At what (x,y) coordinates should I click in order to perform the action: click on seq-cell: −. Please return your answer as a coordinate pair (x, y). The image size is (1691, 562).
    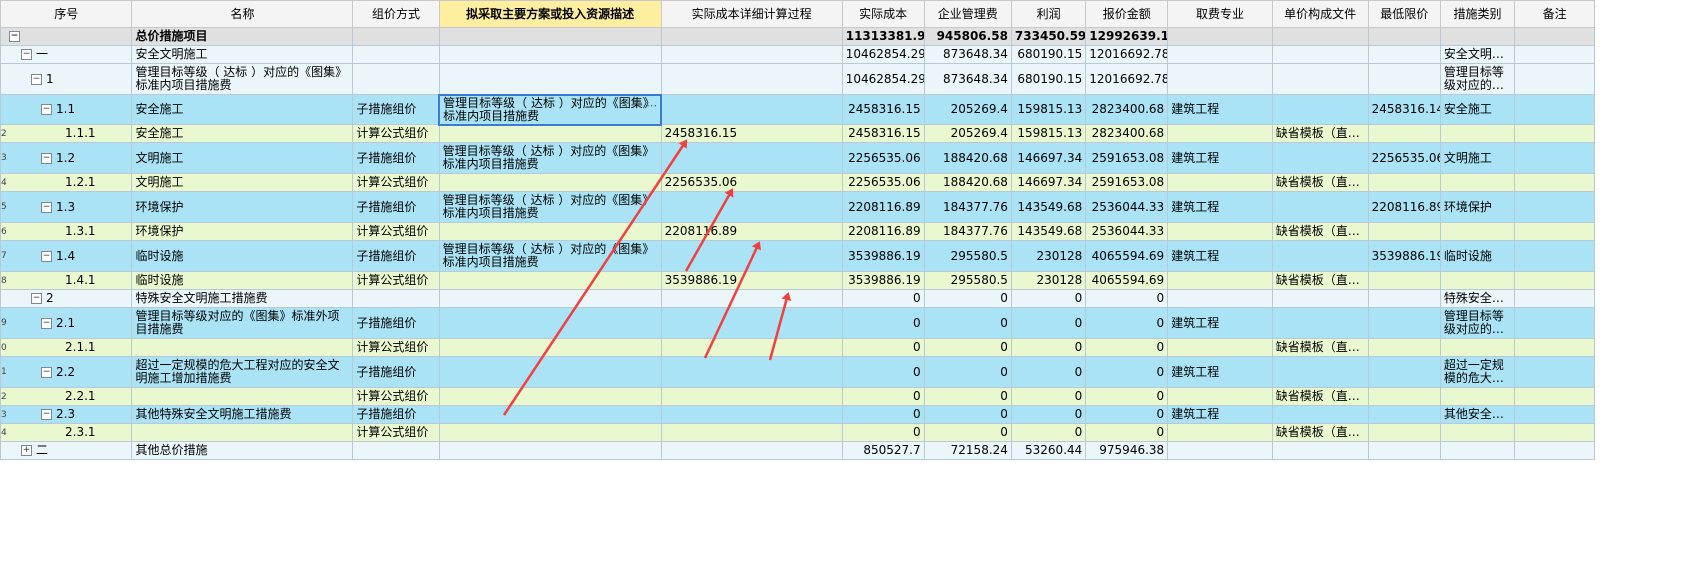
    Looking at the image, I should click on (66, 36).